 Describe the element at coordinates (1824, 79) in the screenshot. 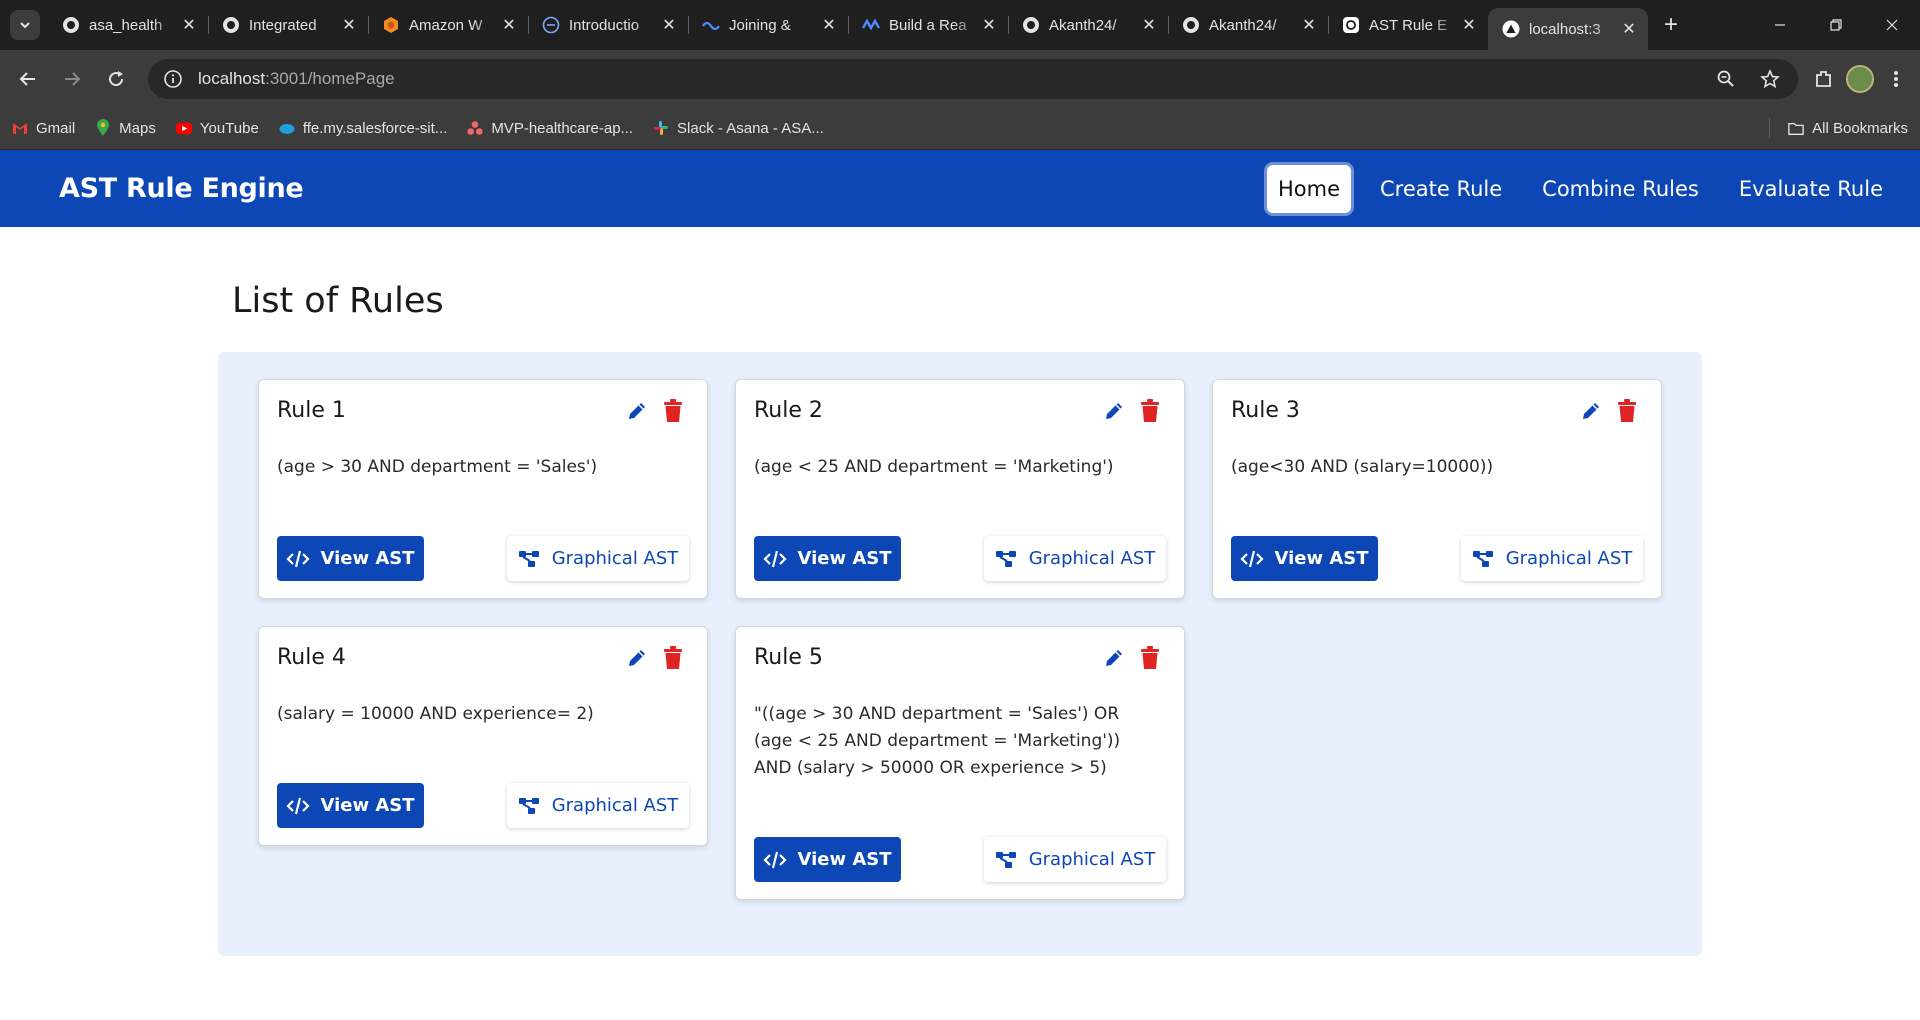

I see `extensions-icon` at that location.